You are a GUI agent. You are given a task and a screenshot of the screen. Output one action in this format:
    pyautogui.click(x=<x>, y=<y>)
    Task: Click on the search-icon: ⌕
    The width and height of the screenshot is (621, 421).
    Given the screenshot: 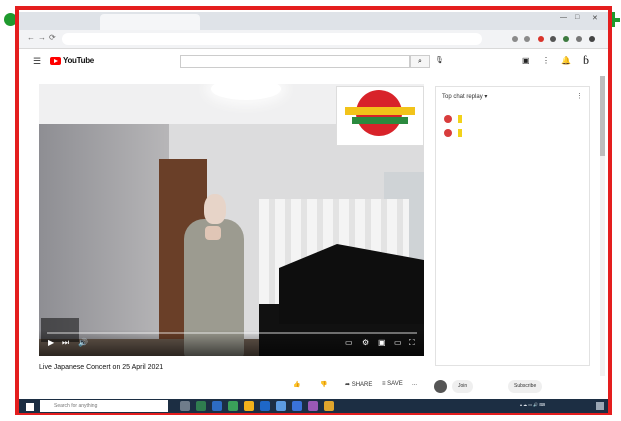 What is the action you would take?
    pyautogui.click(x=420, y=61)
    